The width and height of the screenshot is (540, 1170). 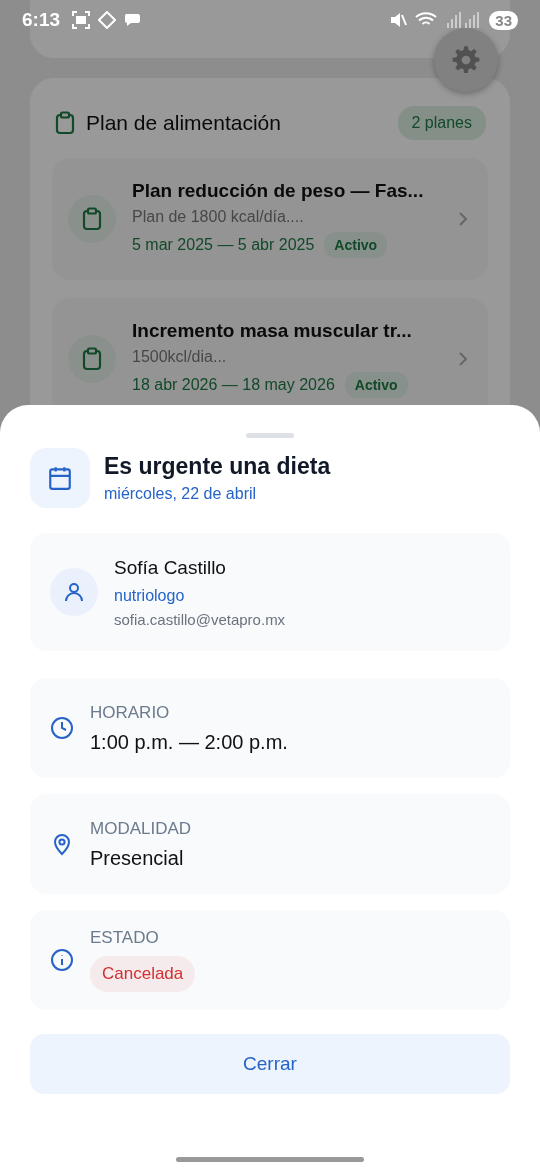 I want to click on detail-value: Presencial, so click(x=137, y=858).